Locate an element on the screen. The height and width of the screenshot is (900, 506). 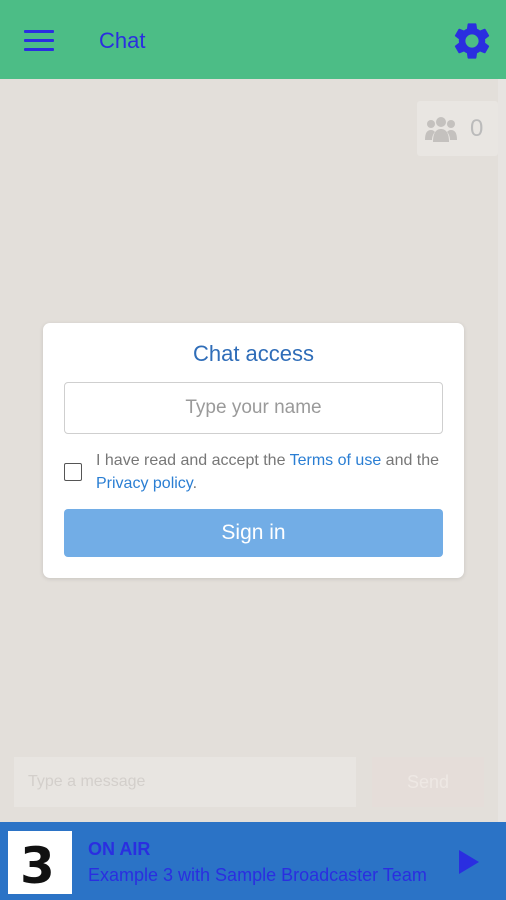
menu-button is located at coordinates (40, 41).